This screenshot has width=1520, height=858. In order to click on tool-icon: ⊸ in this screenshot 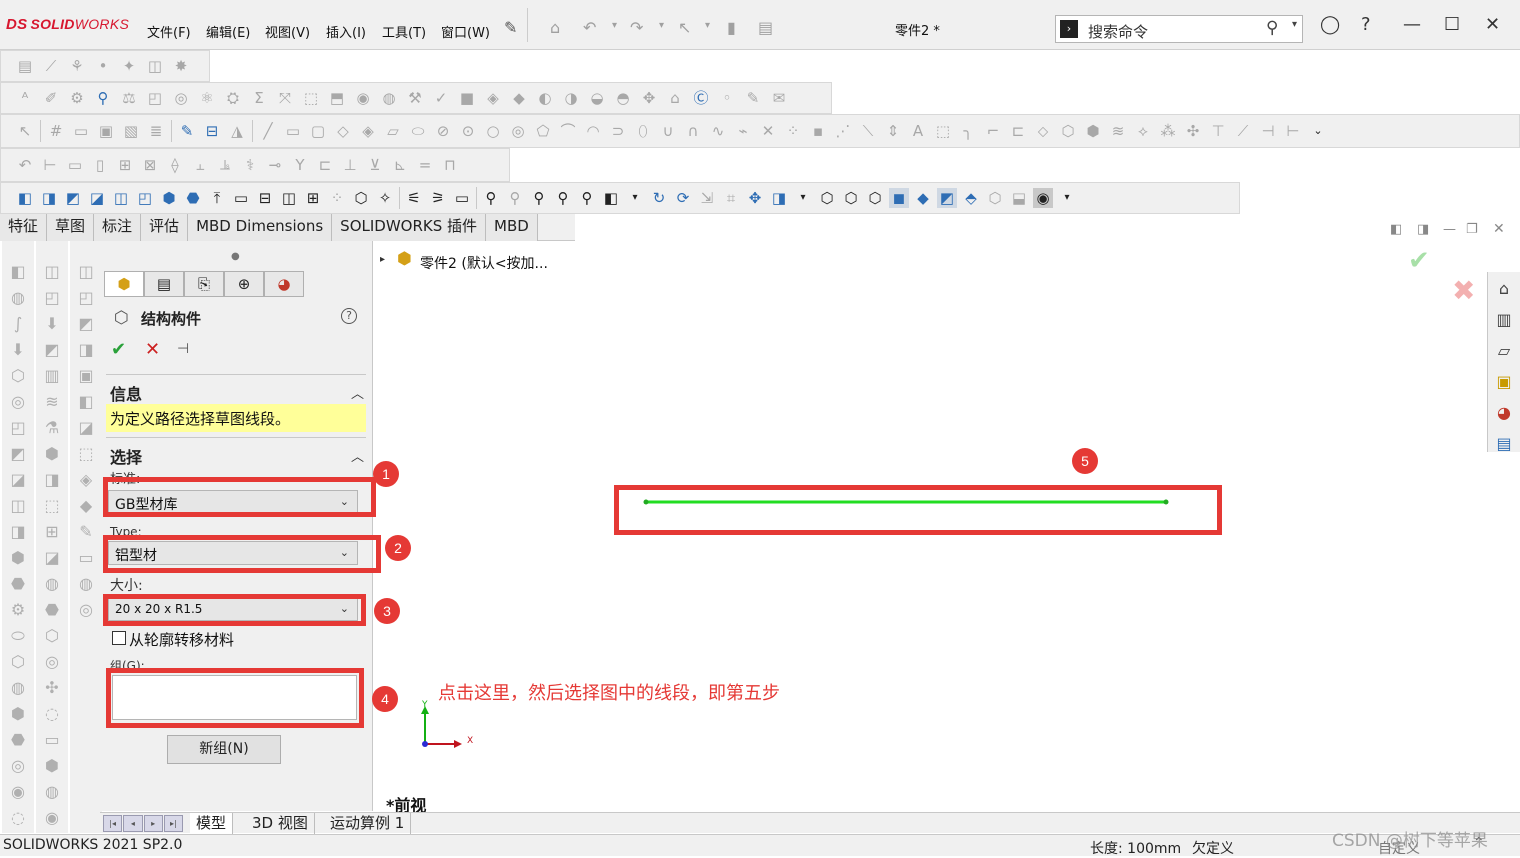, I will do `click(275, 165)`.